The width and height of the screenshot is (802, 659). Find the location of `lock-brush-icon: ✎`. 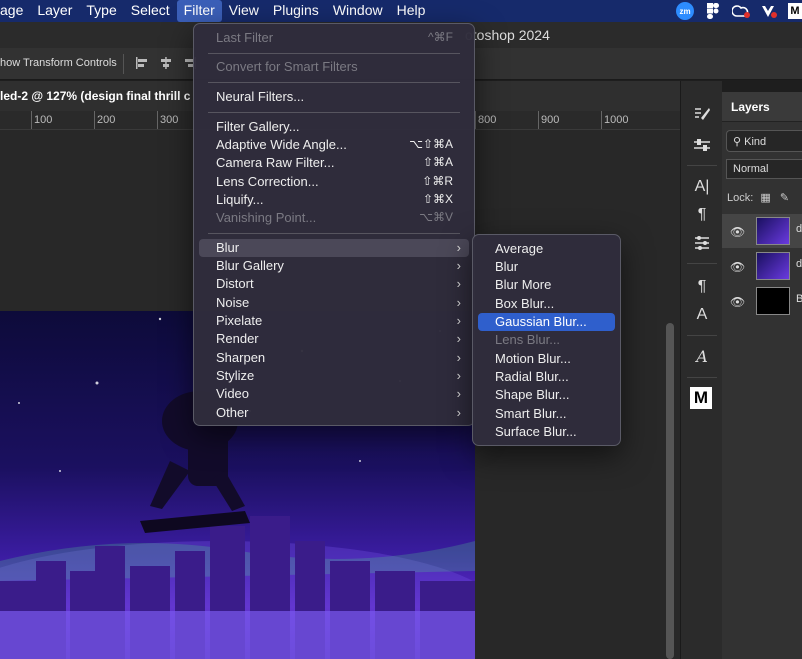

lock-brush-icon: ✎ is located at coordinates (784, 198).